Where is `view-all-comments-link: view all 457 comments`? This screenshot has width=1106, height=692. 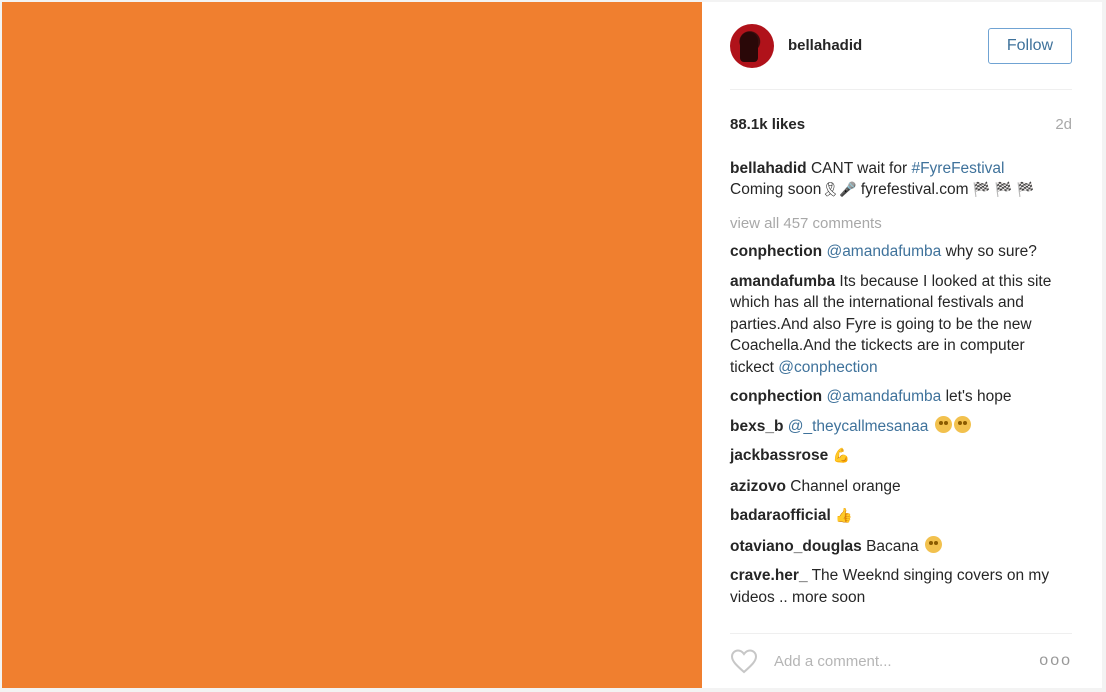 view-all-comments-link: view all 457 comments is located at coordinates (901, 223).